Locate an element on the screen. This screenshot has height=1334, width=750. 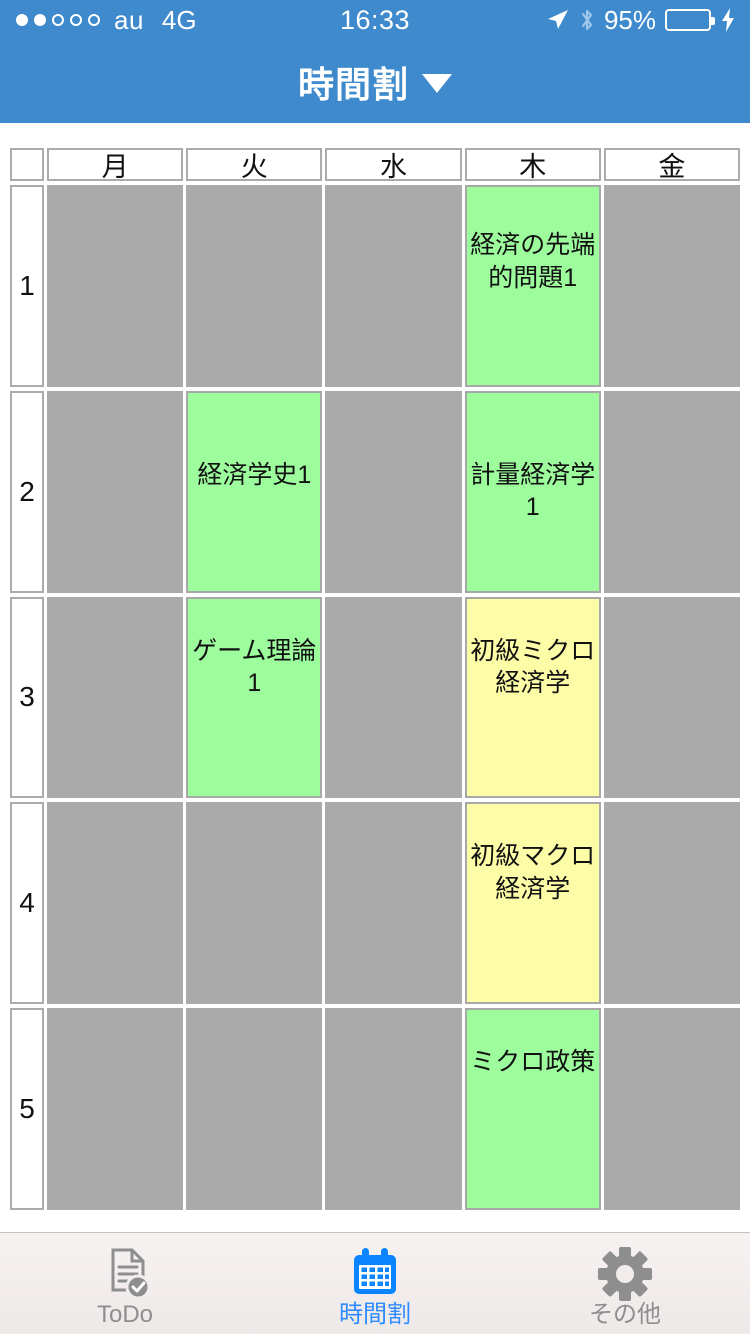
lightning-bolt-icon is located at coordinates (728, 20).